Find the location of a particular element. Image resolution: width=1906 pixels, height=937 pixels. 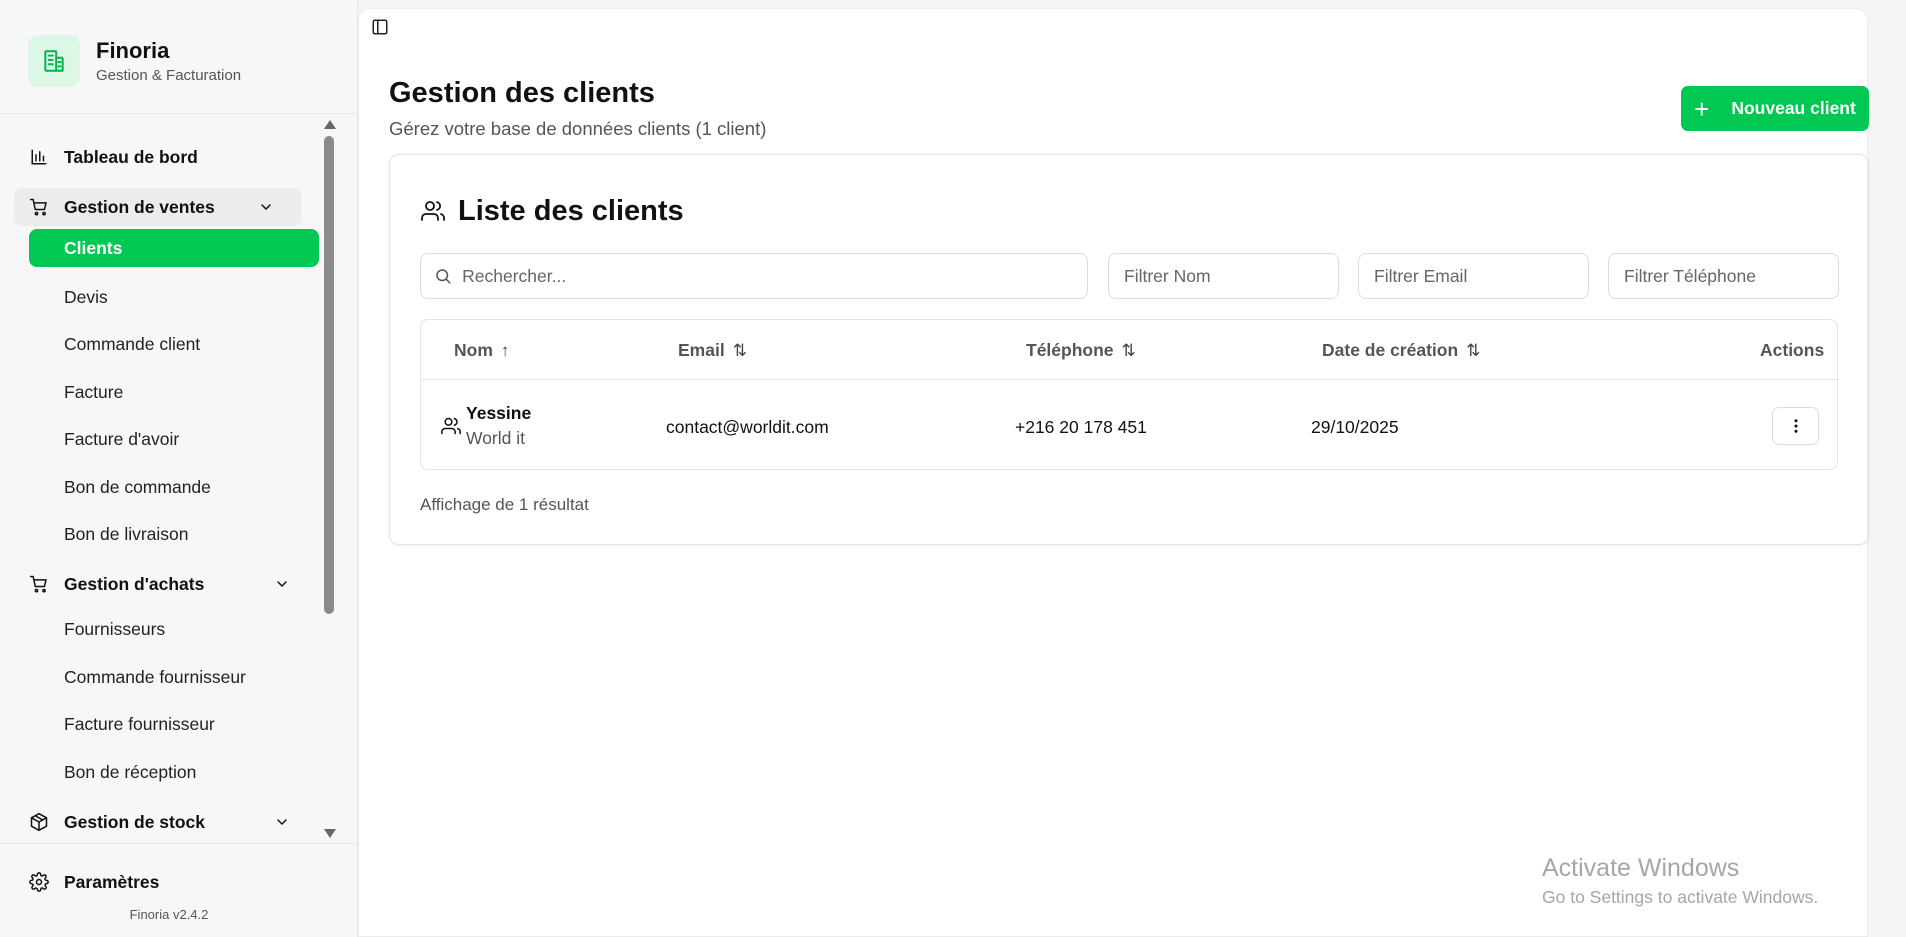

sidebar-group-purchases: Gestion d'achats is located at coordinates (173, 584).